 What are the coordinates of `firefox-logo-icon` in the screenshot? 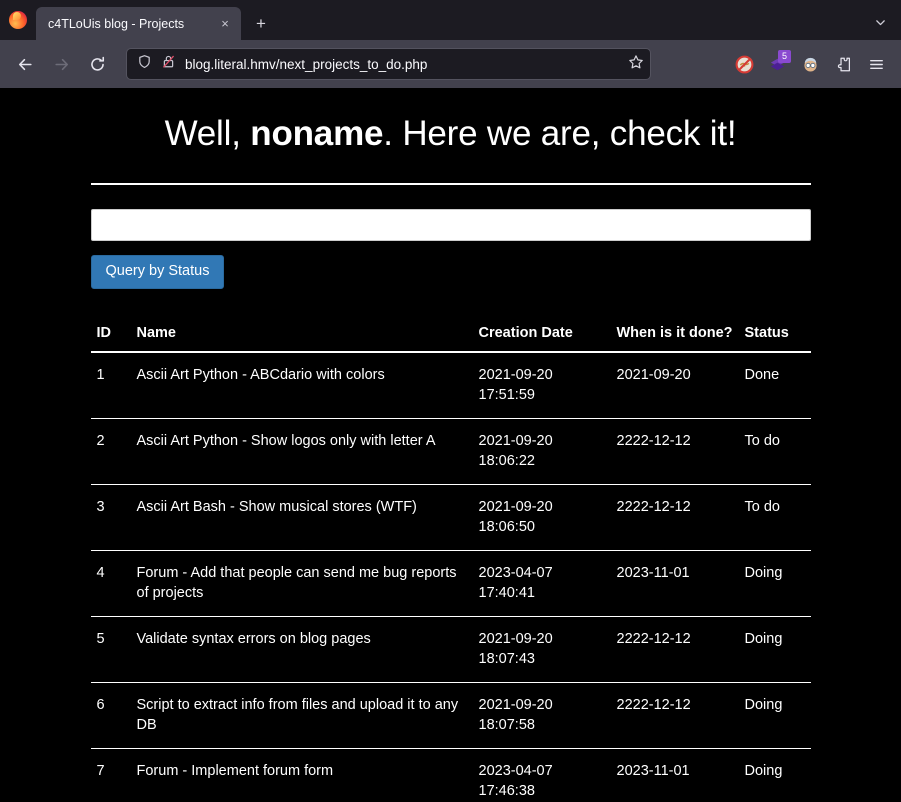 It's located at (18, 20).